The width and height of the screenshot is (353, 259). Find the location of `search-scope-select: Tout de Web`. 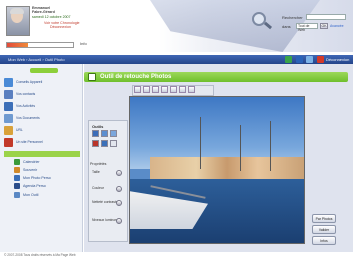

search-scope-select: Tout de Web is located at coordinates (307, 27).